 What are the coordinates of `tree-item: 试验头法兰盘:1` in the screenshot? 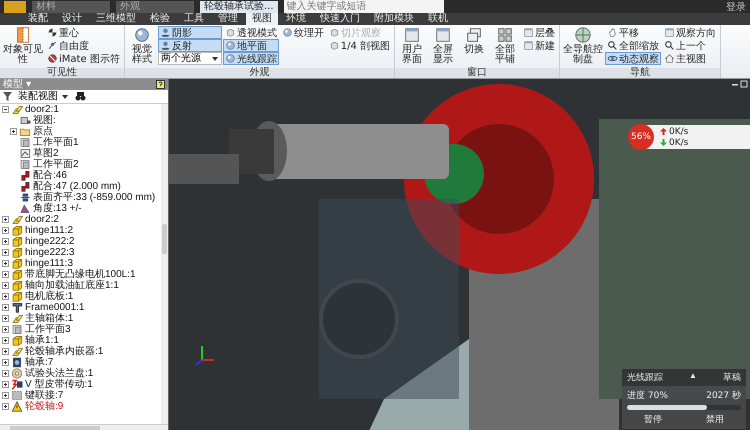 It's located at (59, 373).